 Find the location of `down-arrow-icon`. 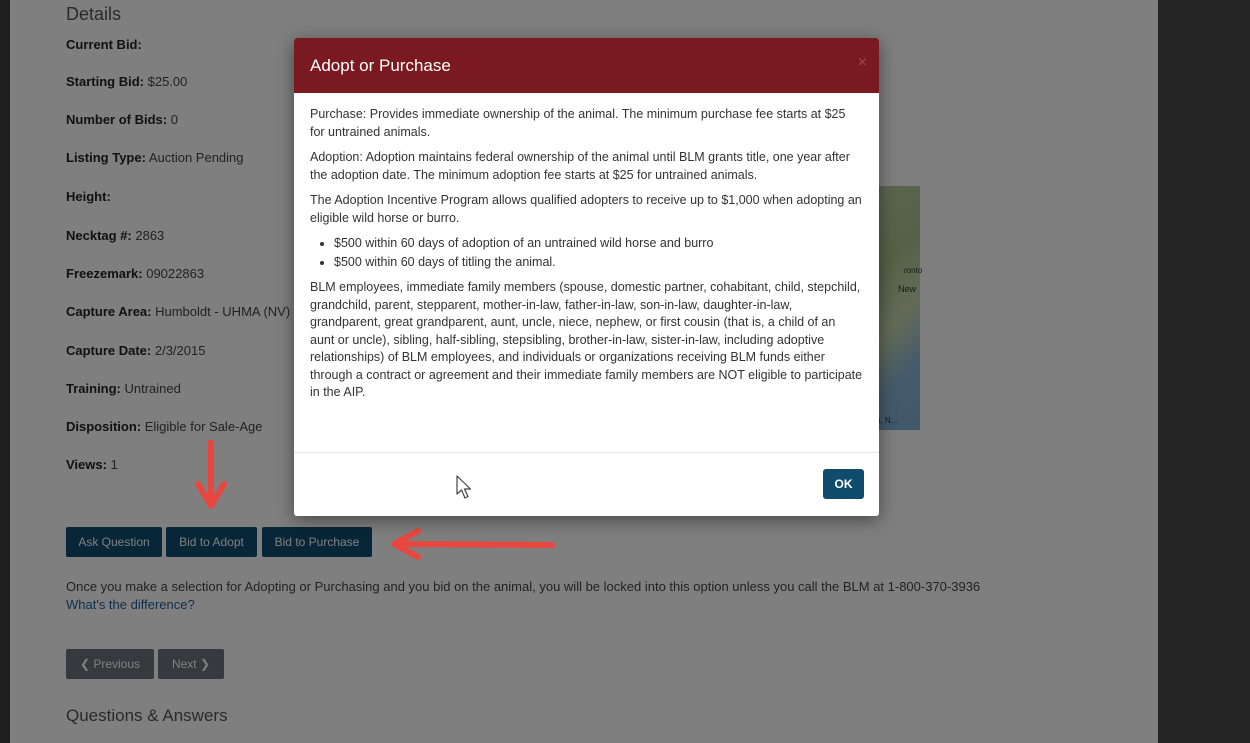

down-arrow-icon is located at coordinates (211, 474).